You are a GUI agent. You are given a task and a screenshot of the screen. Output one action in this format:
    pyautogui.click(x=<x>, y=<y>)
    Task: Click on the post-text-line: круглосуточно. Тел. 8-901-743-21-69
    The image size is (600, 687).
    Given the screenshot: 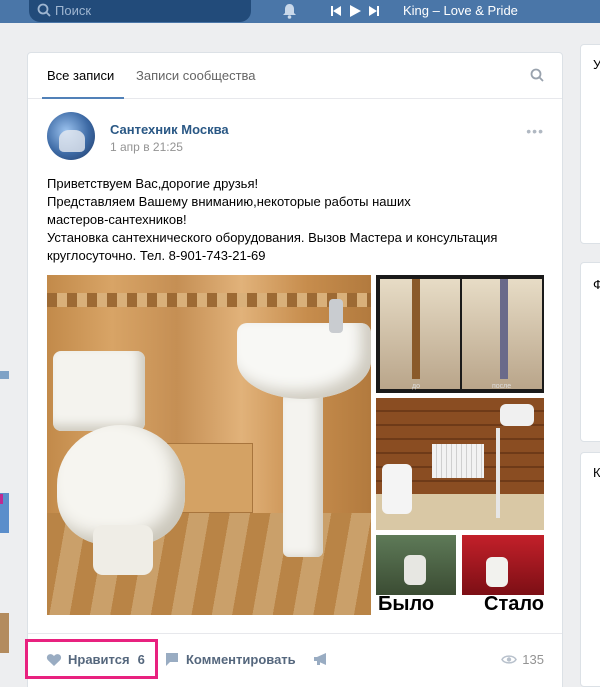 What is the action you would take?
    pyautogui.click(x=156, y=255)
    